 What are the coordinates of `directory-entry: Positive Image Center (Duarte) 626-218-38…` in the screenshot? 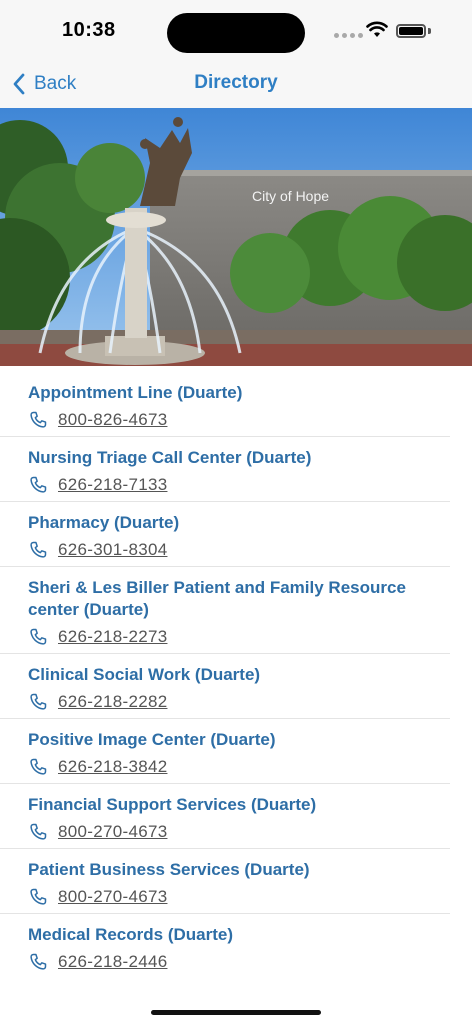 It's located at (225, 751).